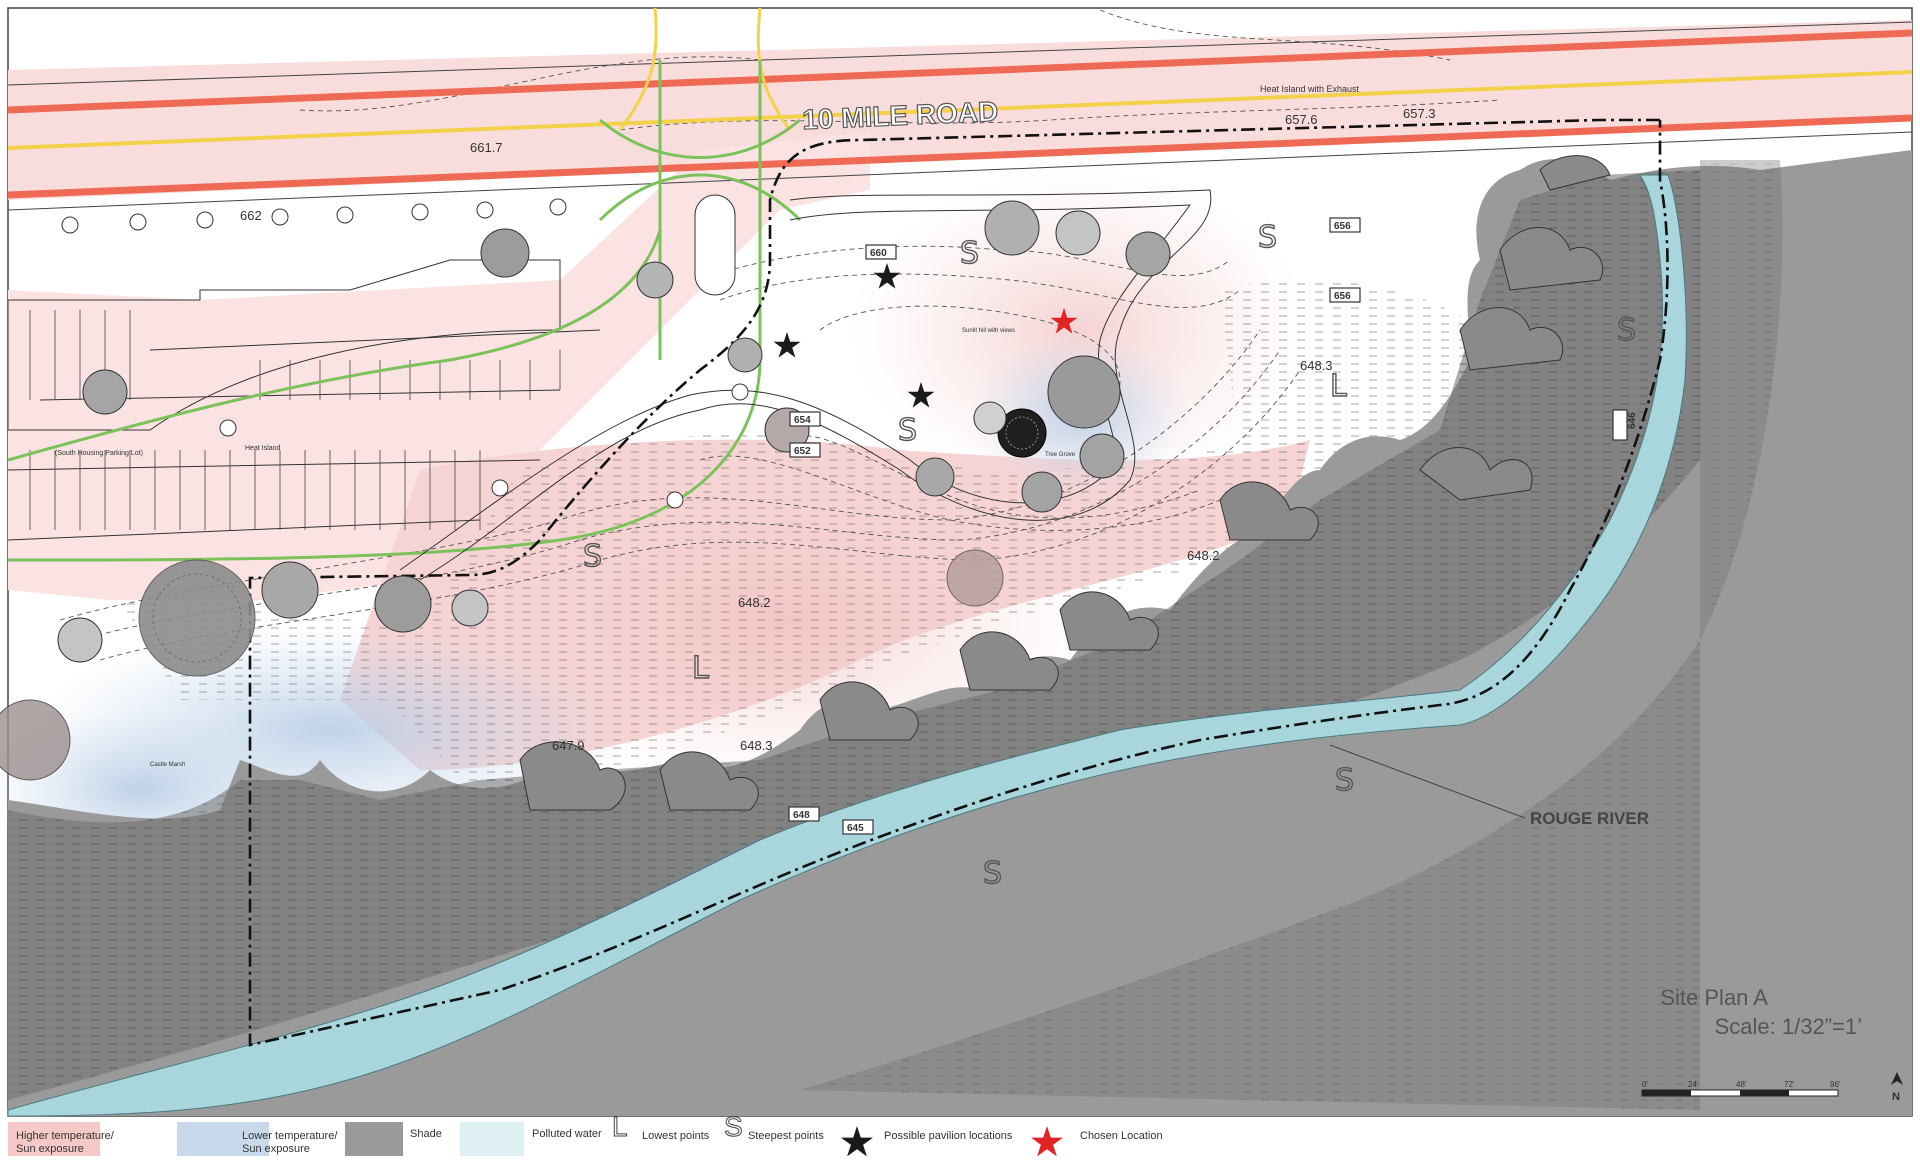  I want to click on svg-text: 24', so click(1693, 1084).